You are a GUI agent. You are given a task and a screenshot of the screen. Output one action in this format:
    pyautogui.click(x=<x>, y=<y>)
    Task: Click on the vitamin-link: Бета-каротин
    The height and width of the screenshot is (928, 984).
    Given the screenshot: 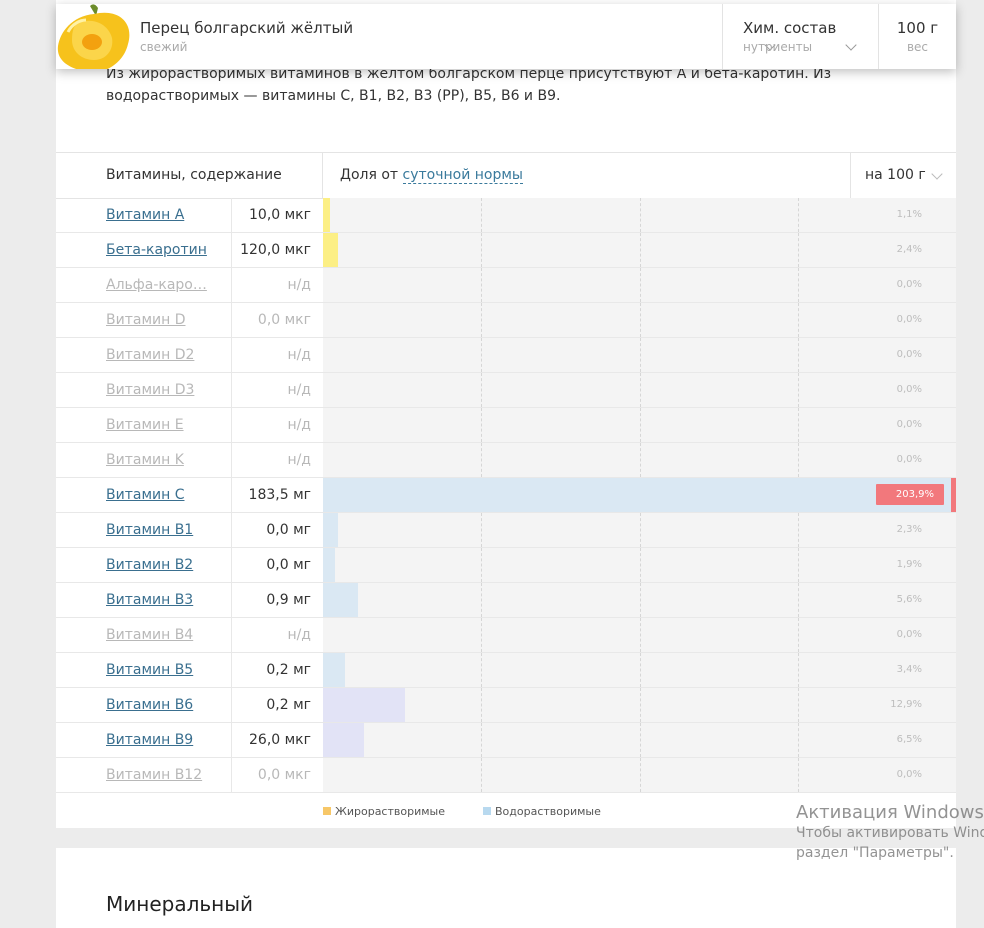 What is the action you would take?
    pyautogui.click(x=160, y=250)
    